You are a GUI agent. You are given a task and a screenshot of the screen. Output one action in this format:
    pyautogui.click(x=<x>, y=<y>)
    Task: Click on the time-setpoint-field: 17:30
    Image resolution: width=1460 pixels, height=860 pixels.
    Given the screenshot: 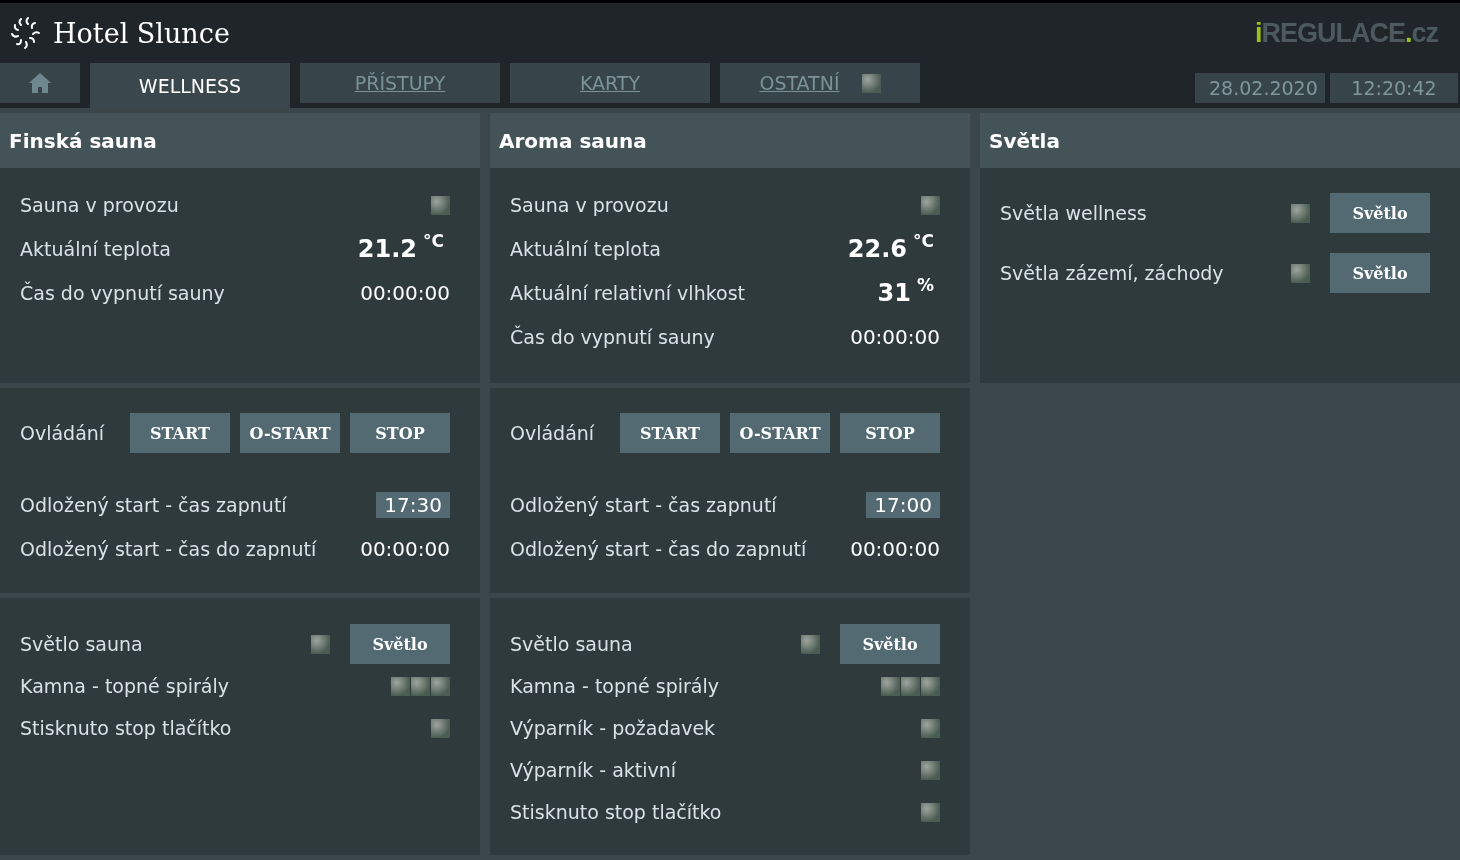 What is the action you would take?
    pyautogui.click(x=413, y=505)
    